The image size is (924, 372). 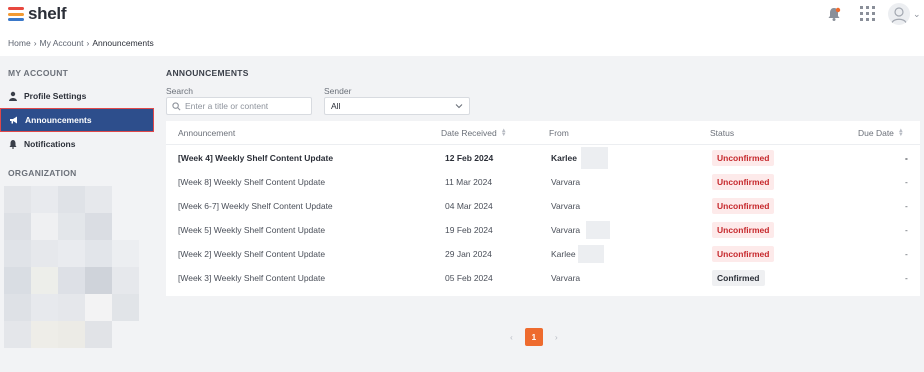 I want to click on shelf-logo: shelf, so click(x=37, y=14).